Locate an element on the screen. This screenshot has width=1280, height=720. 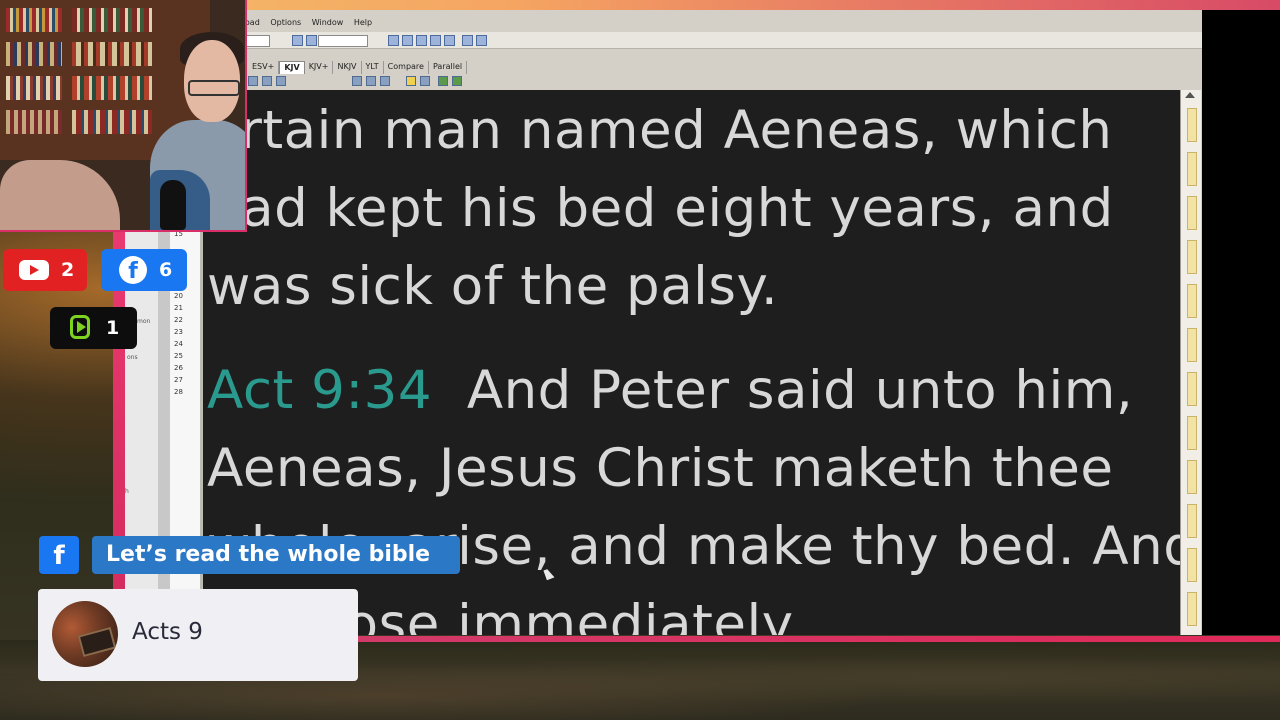
chapter-number: 22 is located at coordinates (178, 320).